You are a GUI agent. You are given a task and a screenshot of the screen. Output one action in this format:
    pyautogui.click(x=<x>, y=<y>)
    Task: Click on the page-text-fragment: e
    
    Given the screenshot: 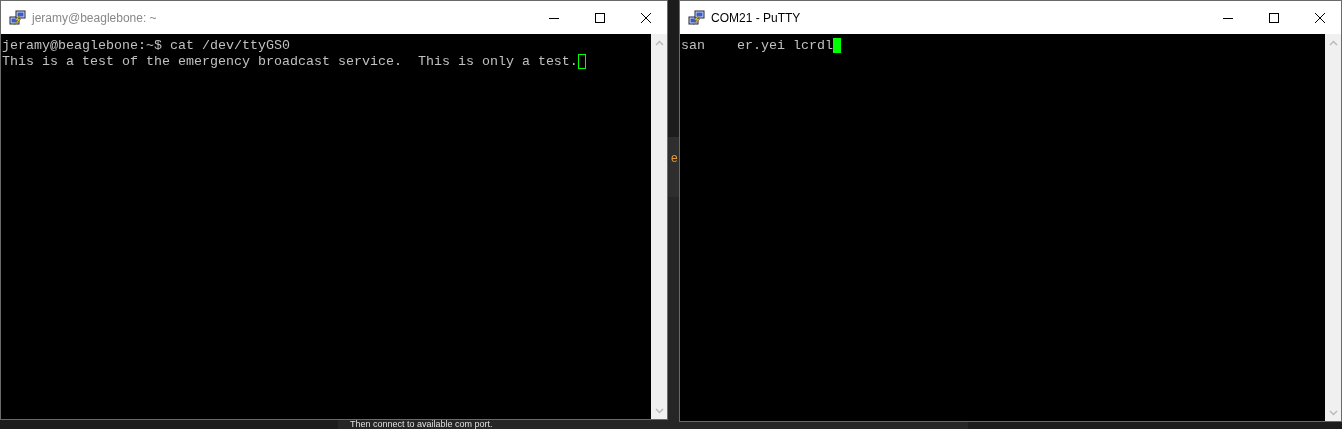 What is the action you would take?
    pyautogui.click(x=674, y=158)
    